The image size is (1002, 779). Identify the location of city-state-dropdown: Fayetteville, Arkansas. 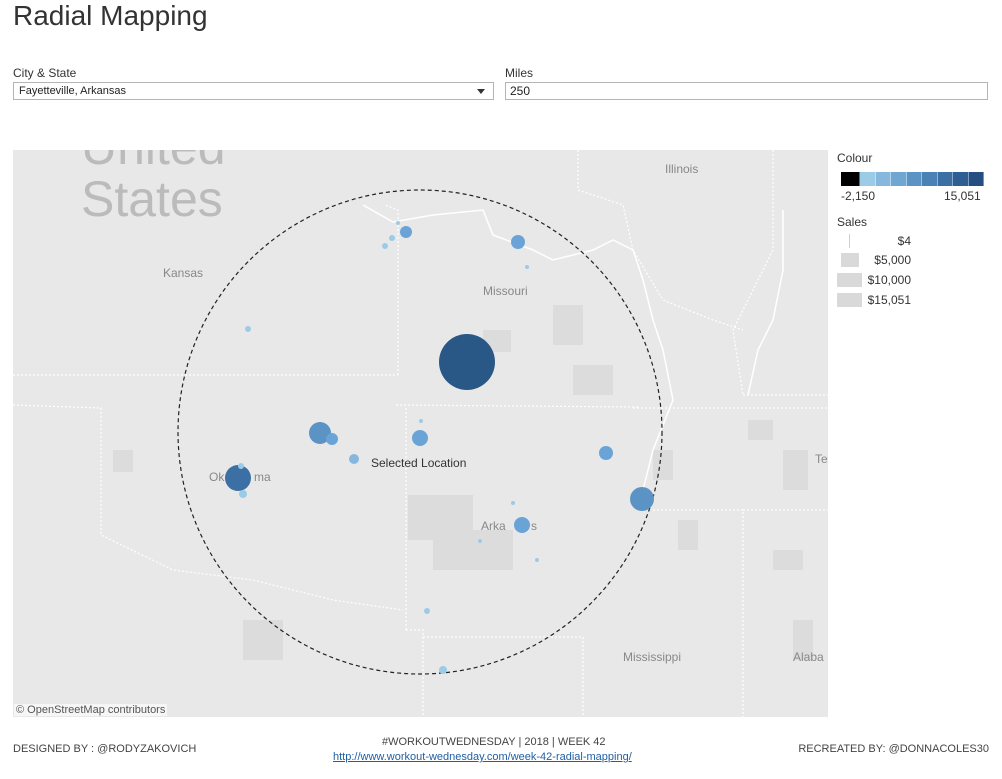
(253, 91).